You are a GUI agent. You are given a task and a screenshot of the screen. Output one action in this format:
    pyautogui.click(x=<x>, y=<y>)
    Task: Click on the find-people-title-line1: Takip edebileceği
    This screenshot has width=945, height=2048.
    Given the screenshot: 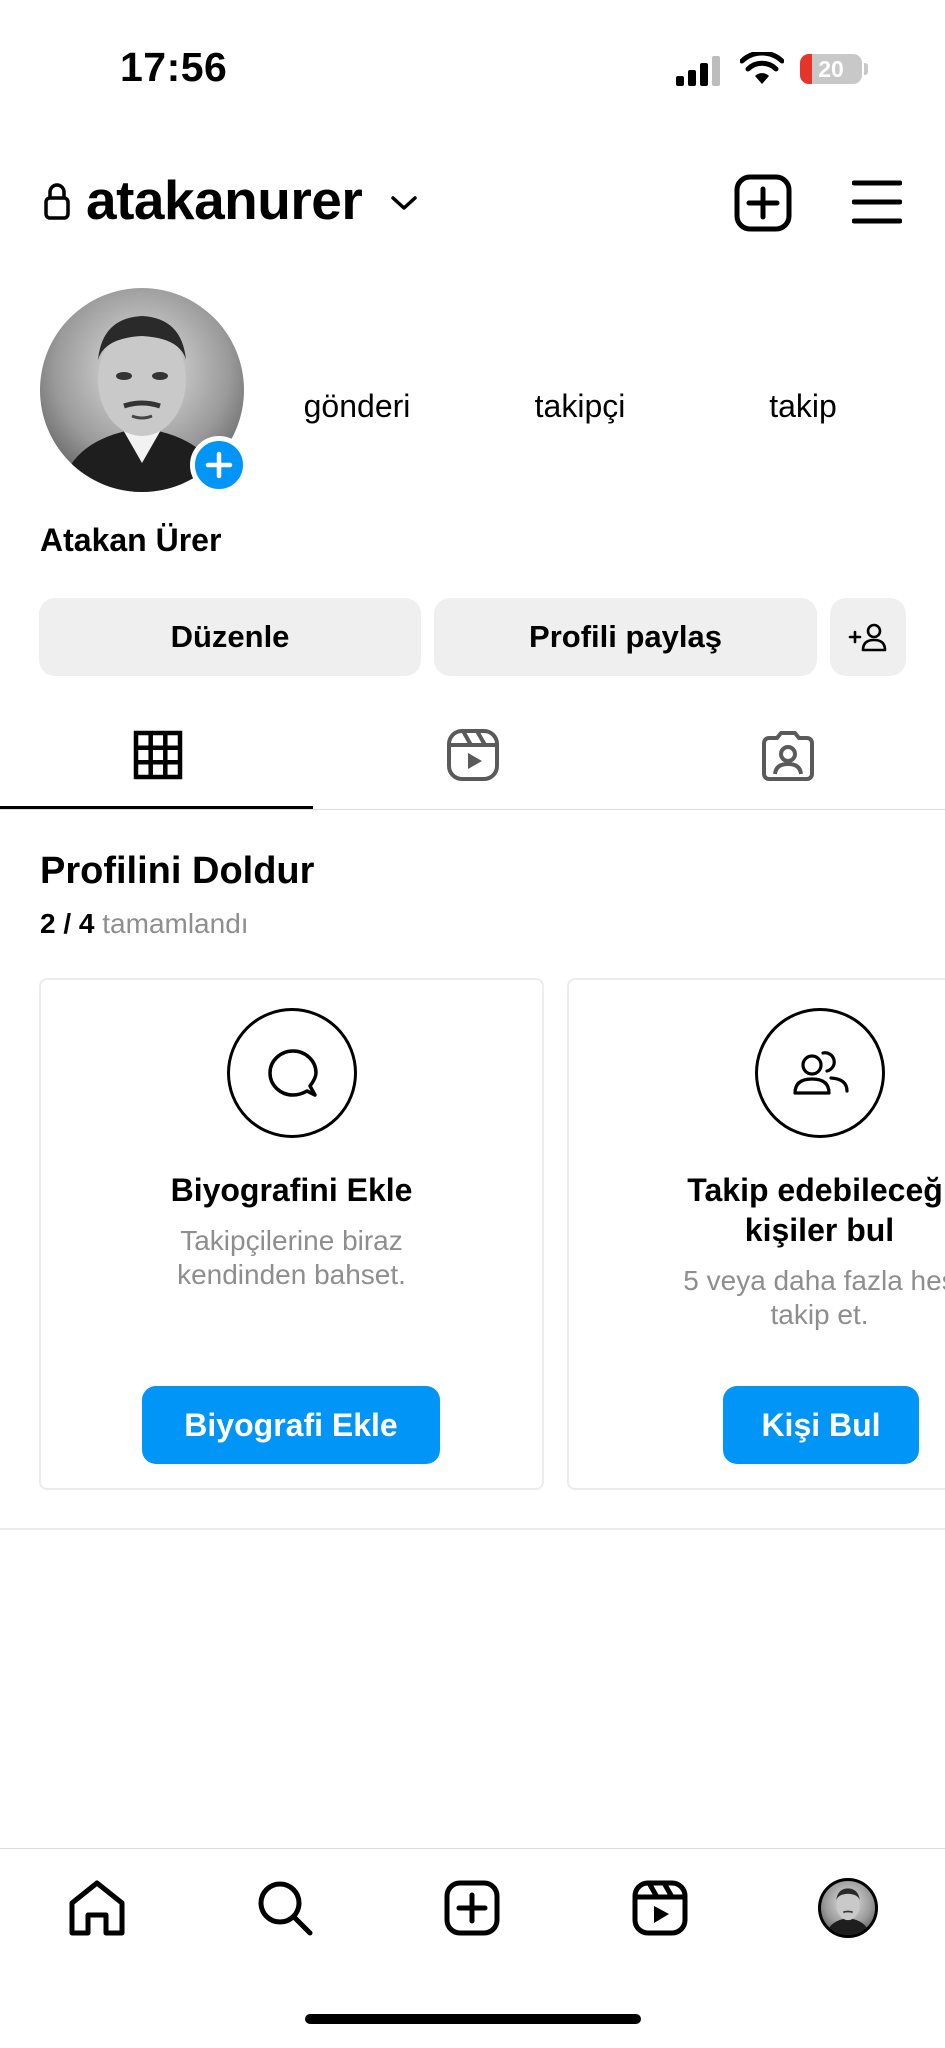 What is the action you would take?
    pyautogui.click(x=816, y=1190)
    